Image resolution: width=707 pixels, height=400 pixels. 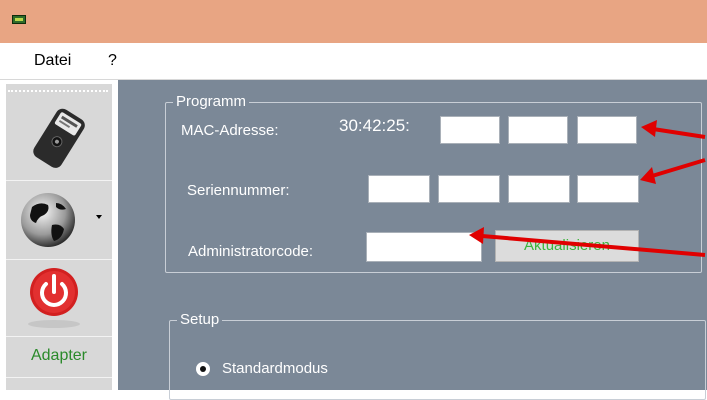 What do you see at coordinates (19, 19) in the screenshot?
I see `app-icon` at bounding box center [19, 19].